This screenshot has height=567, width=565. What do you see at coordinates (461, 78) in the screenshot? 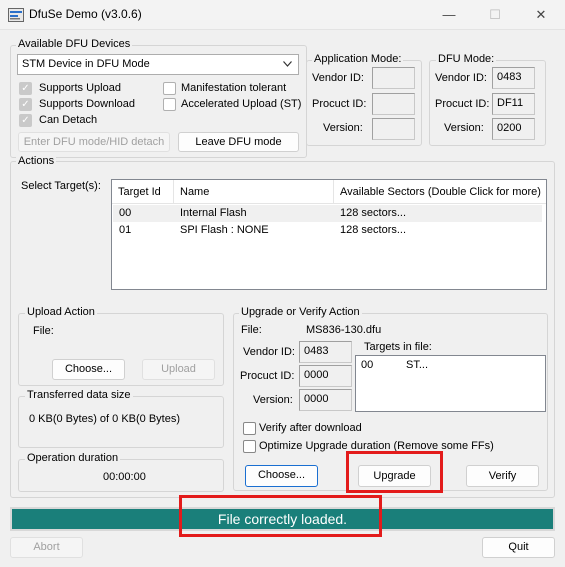
I see `dfu-vendor-id-label: Vendor ID:` at bounding box center [461, 78].